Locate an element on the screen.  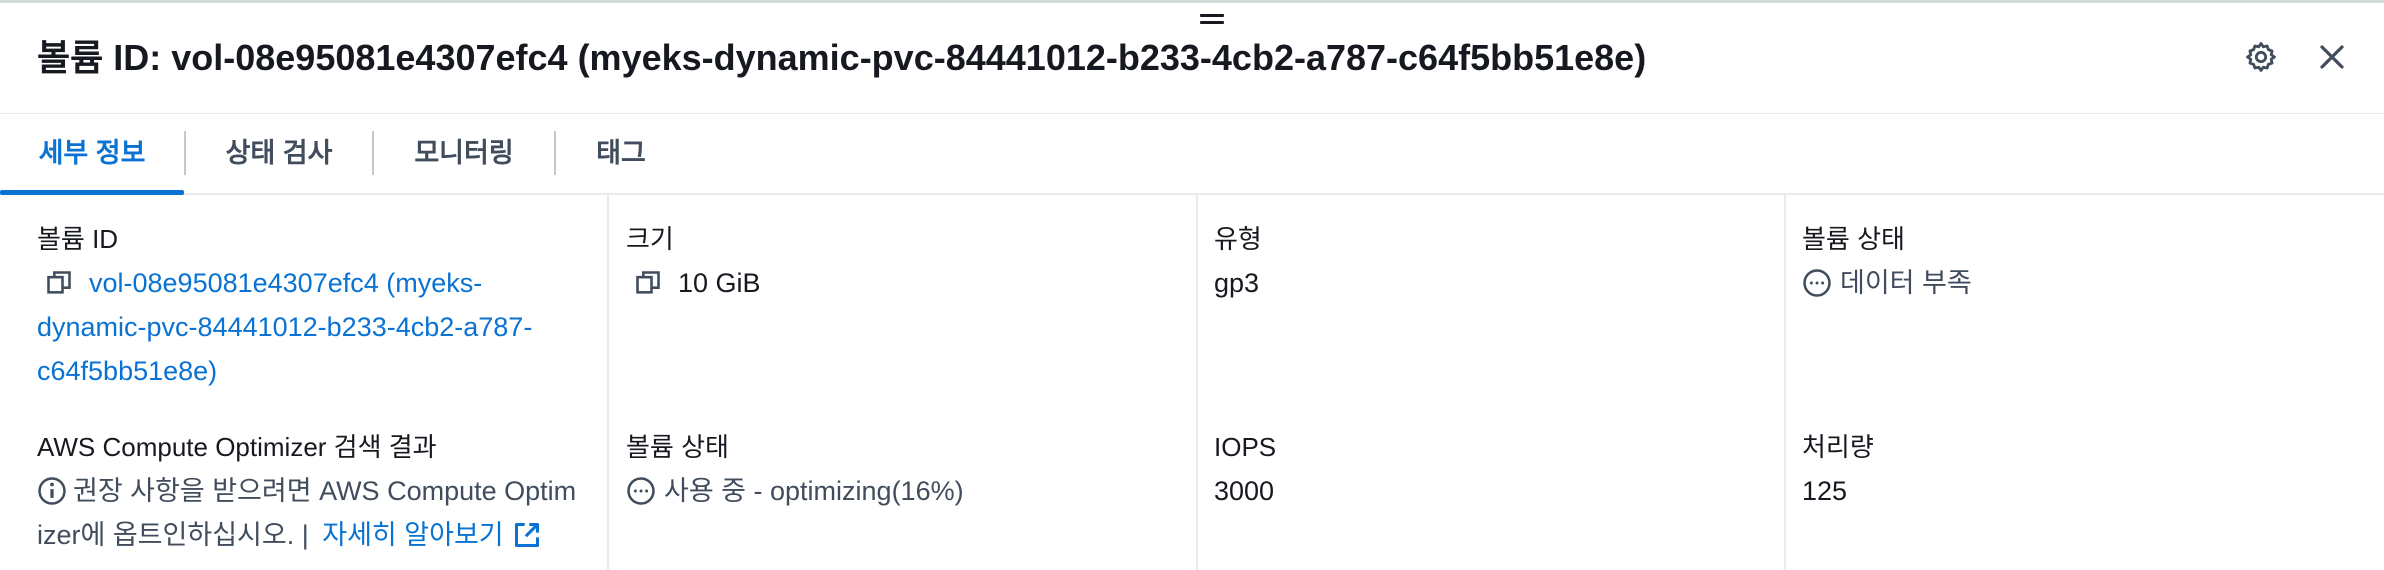
gear-icon is located at coordinates (2261, 57).